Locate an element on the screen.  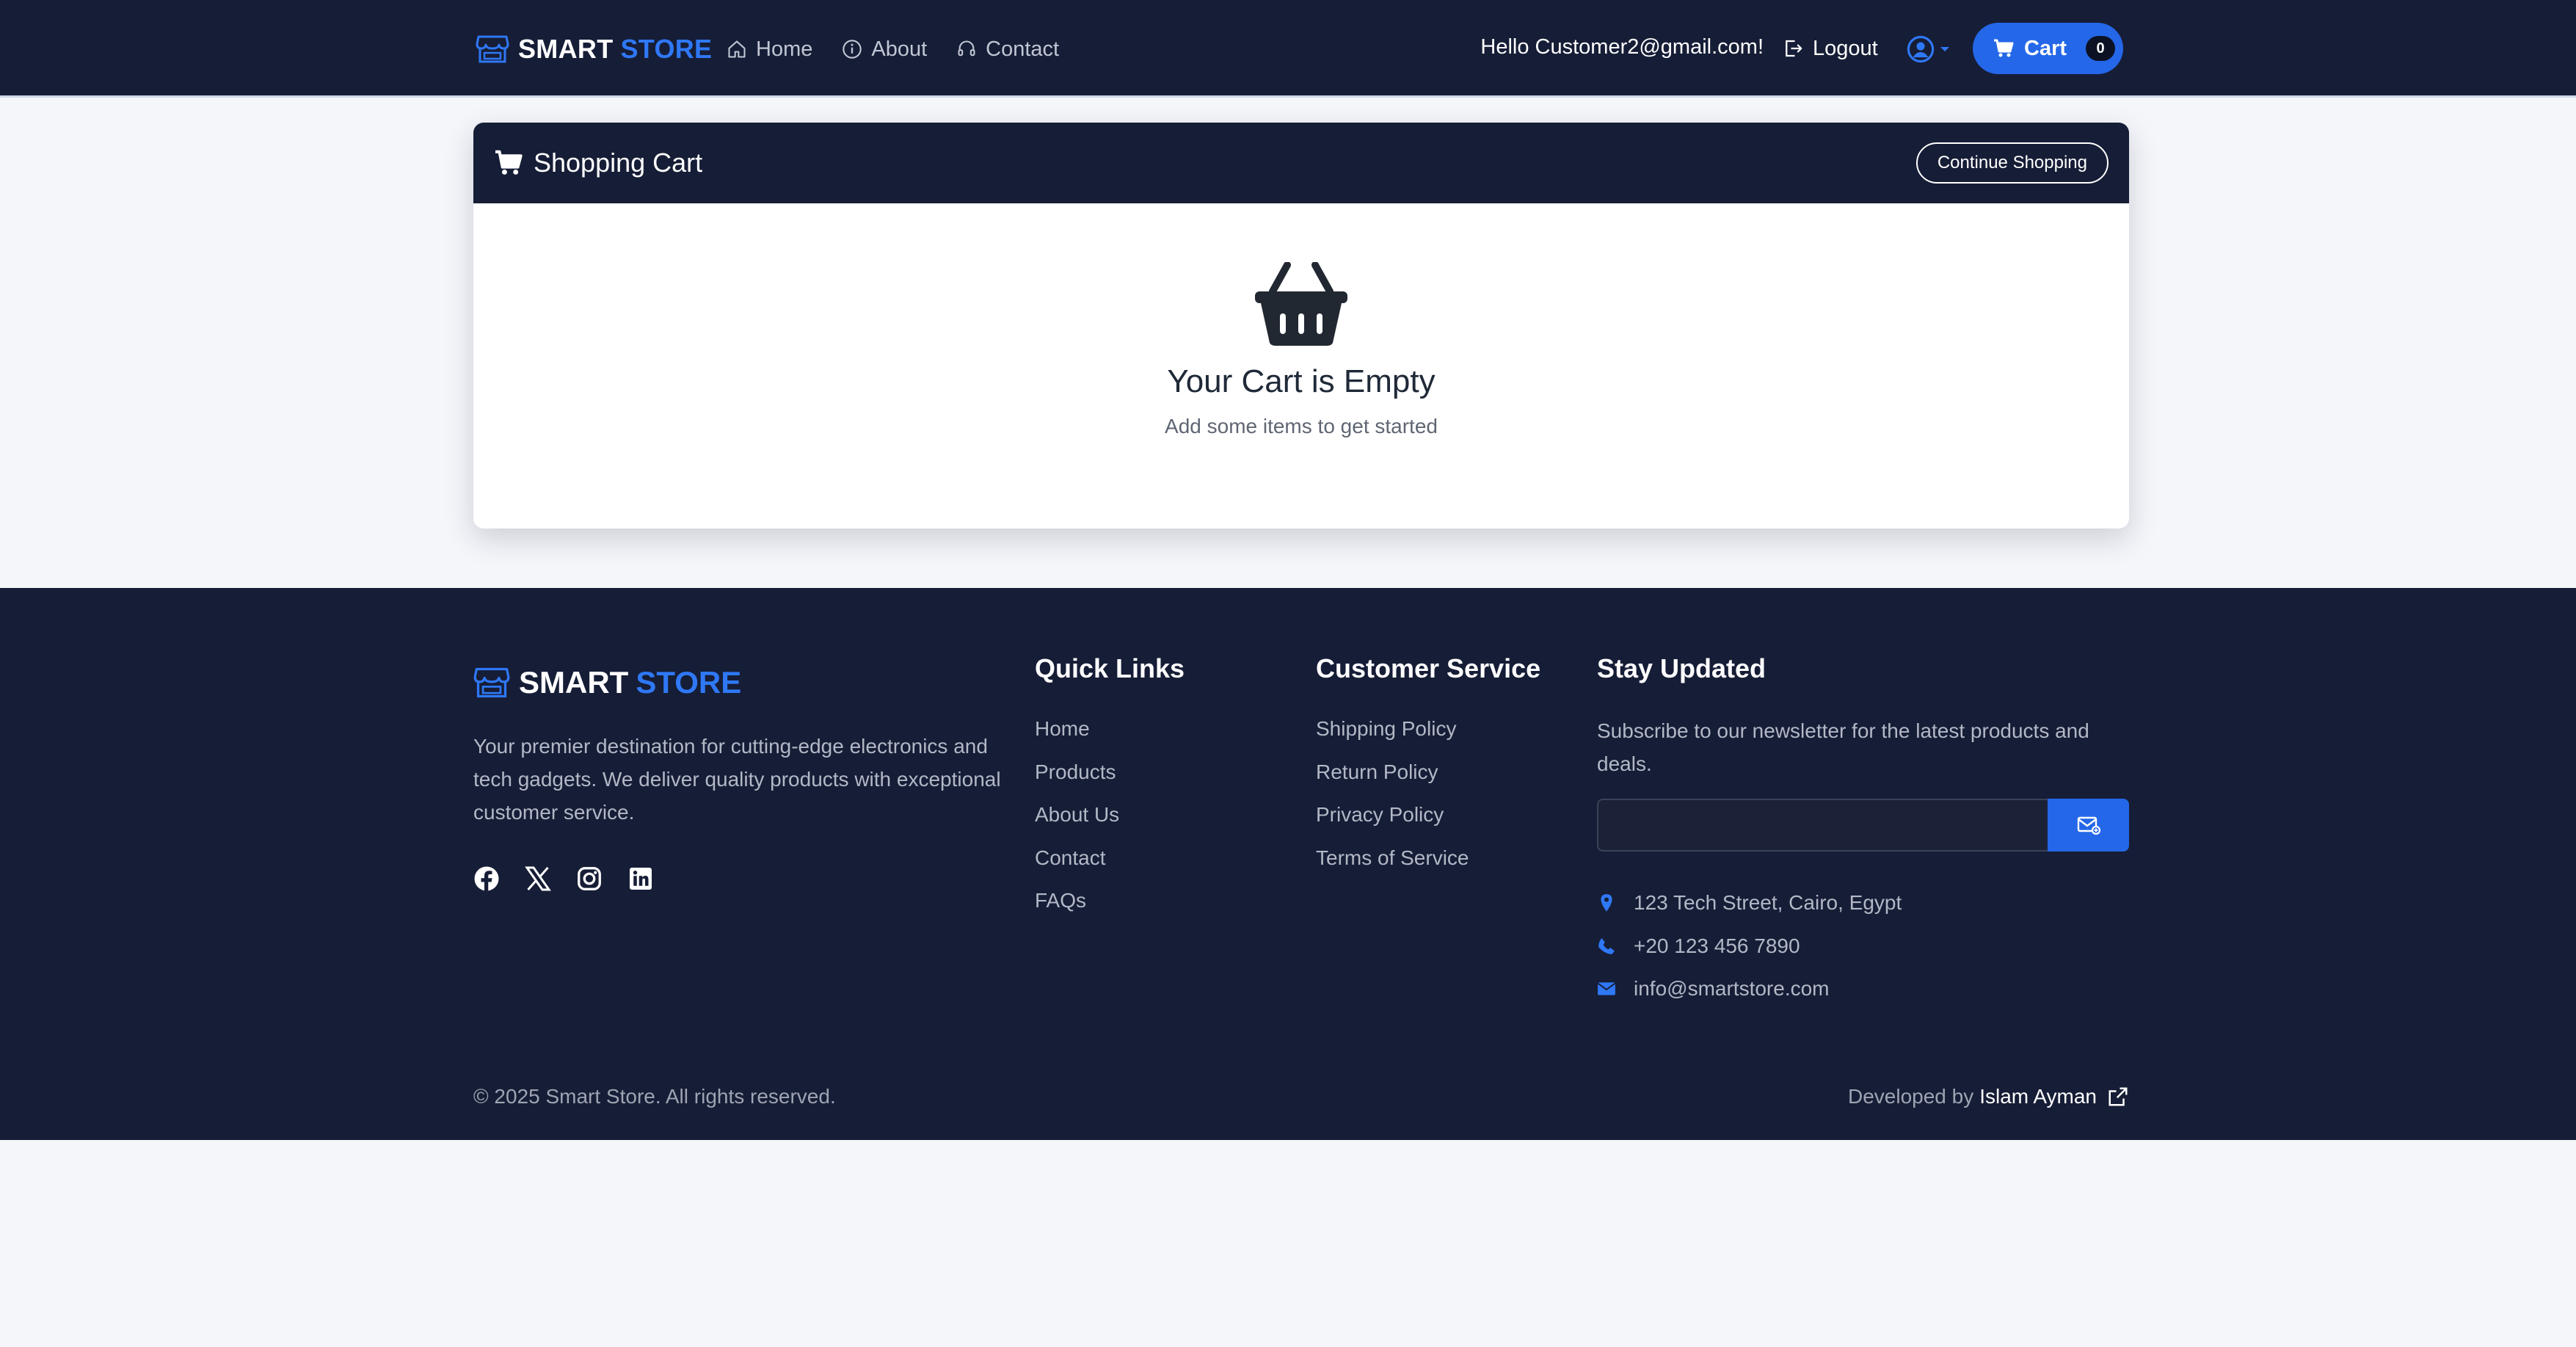
stay-updated-title: Stay Updated is located at coordinates (1682, 668).